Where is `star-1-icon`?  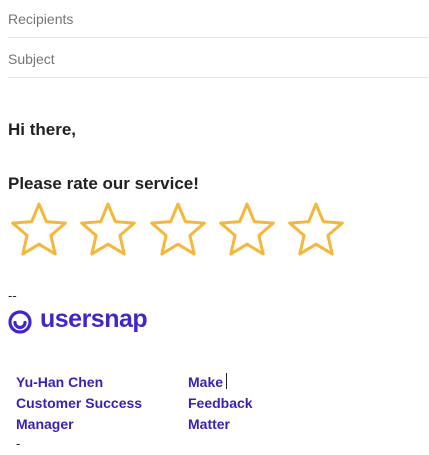 star-1-icon is located at coordinates (39, 230).